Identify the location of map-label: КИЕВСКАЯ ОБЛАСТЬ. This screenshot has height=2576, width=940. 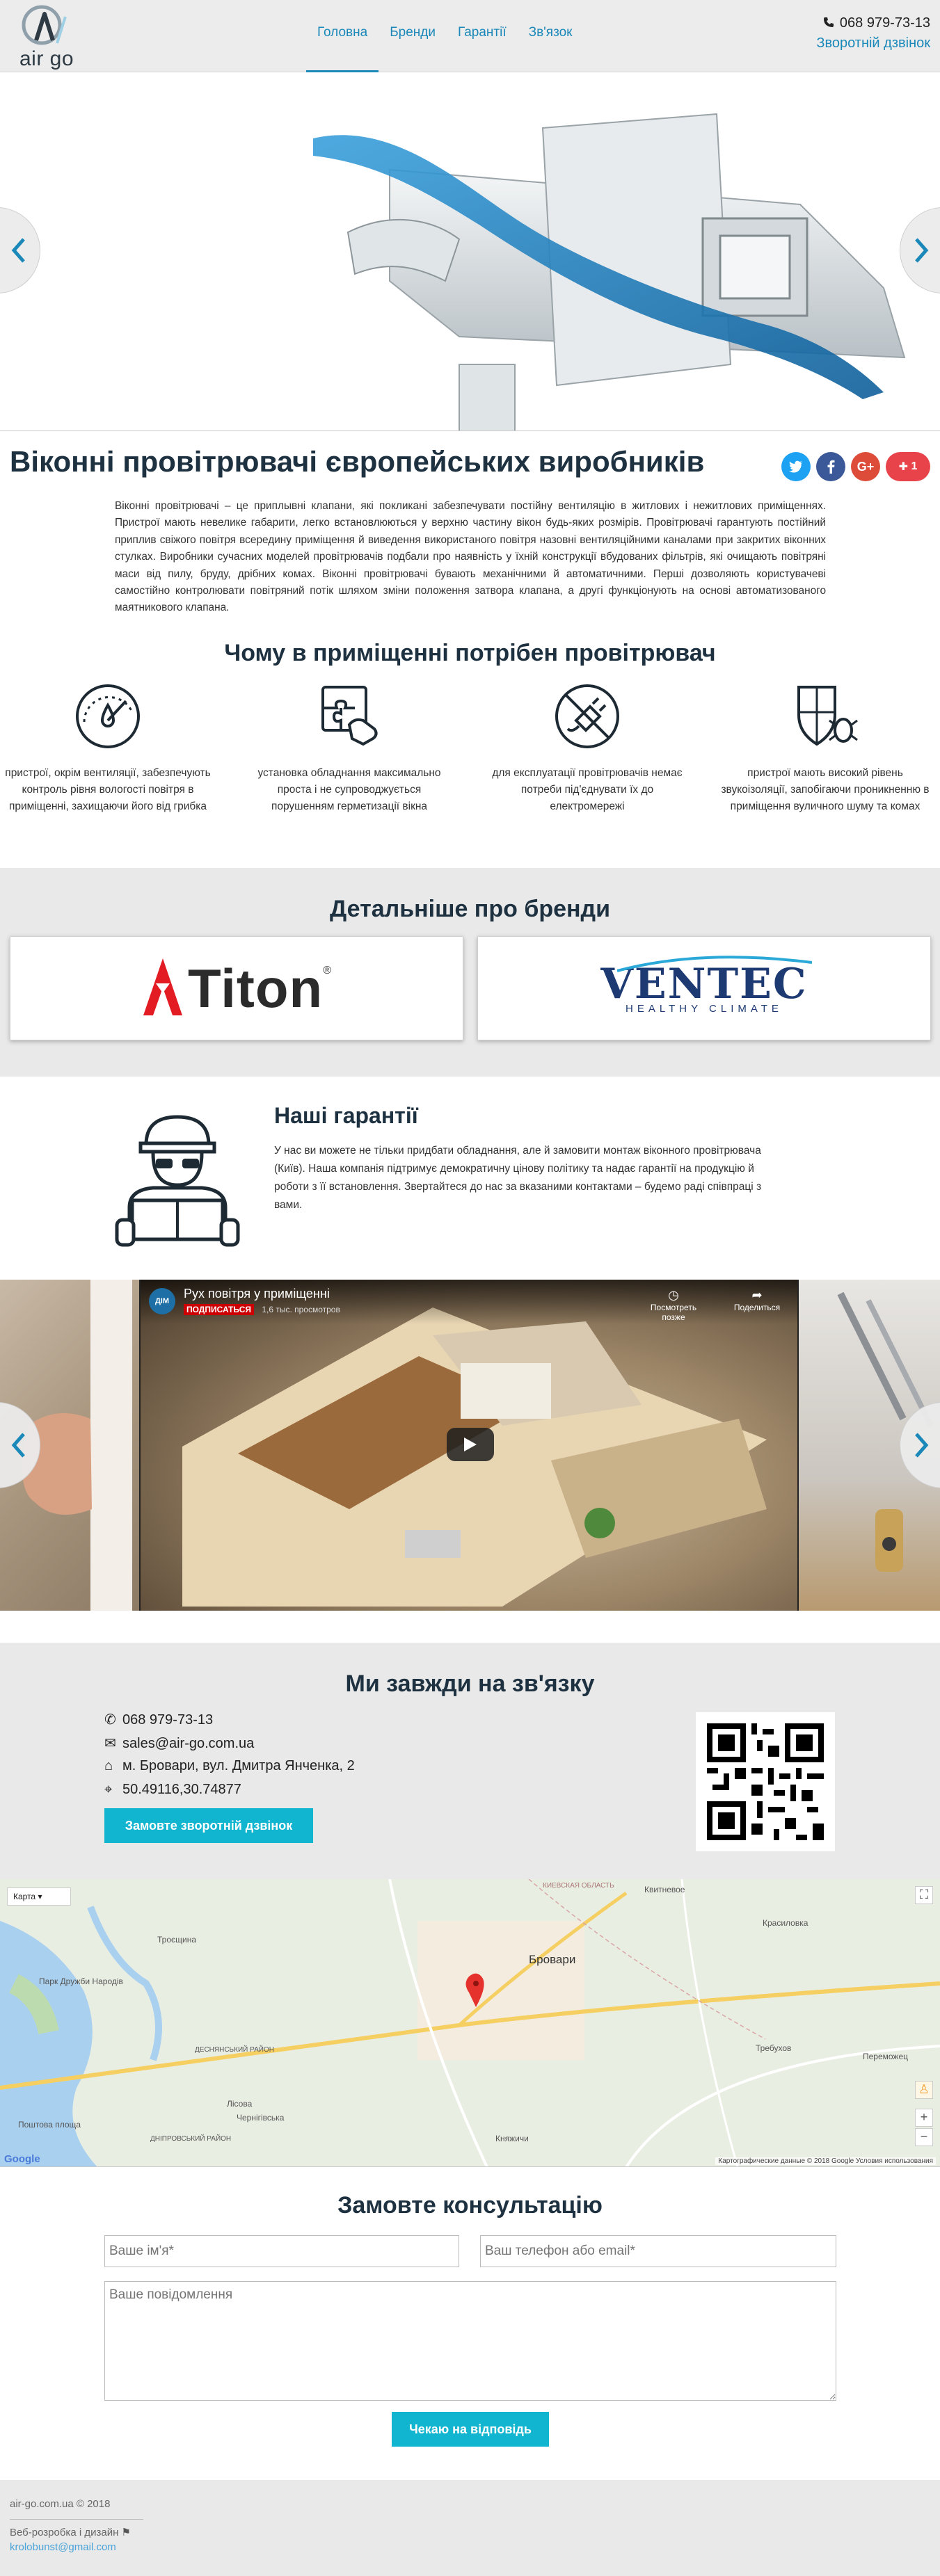
(578, 1886).